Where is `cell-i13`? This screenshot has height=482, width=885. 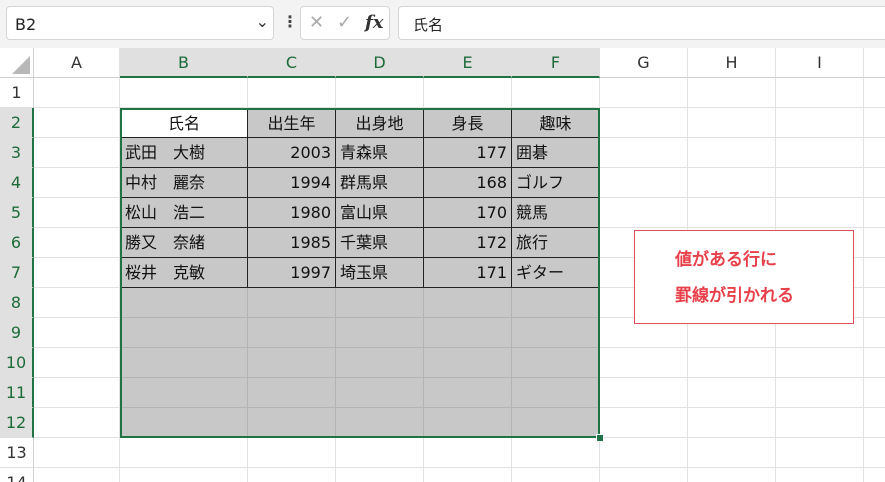
cell-i13 is located at coordinates (820, 453).